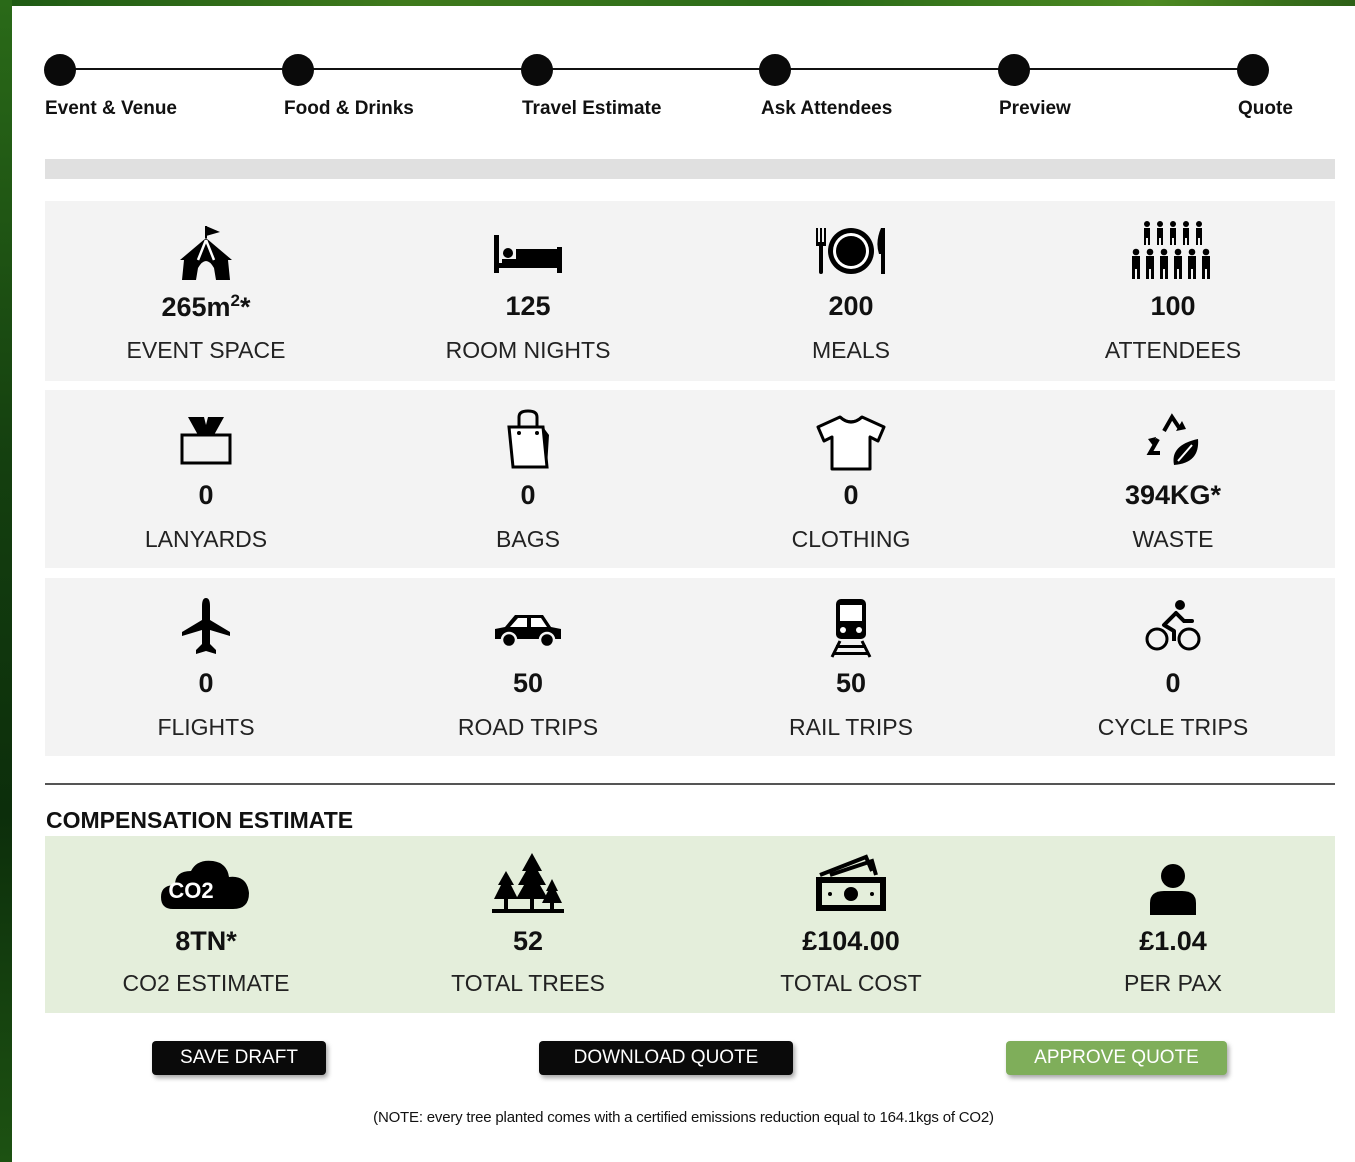  I want to click on people-group-icon, so click(1173, 252).